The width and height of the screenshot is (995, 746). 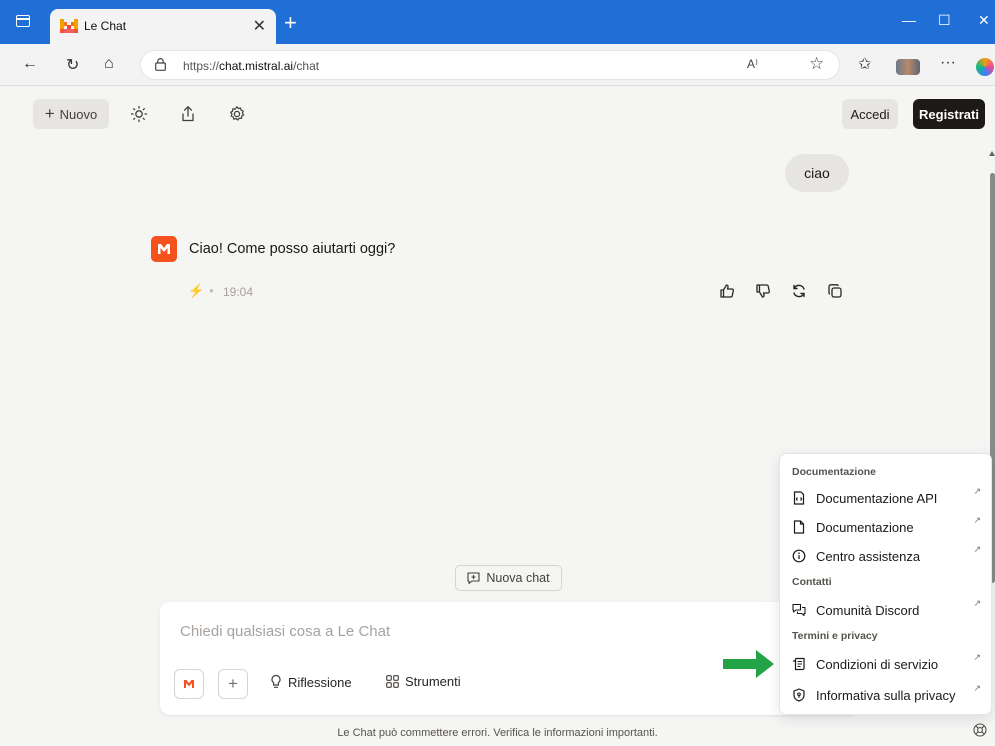 What do you see at coordinates (163, 26) in the screenshot?
I see `browser-tab: Le Chat ✕` at bounding box center [163, 26].